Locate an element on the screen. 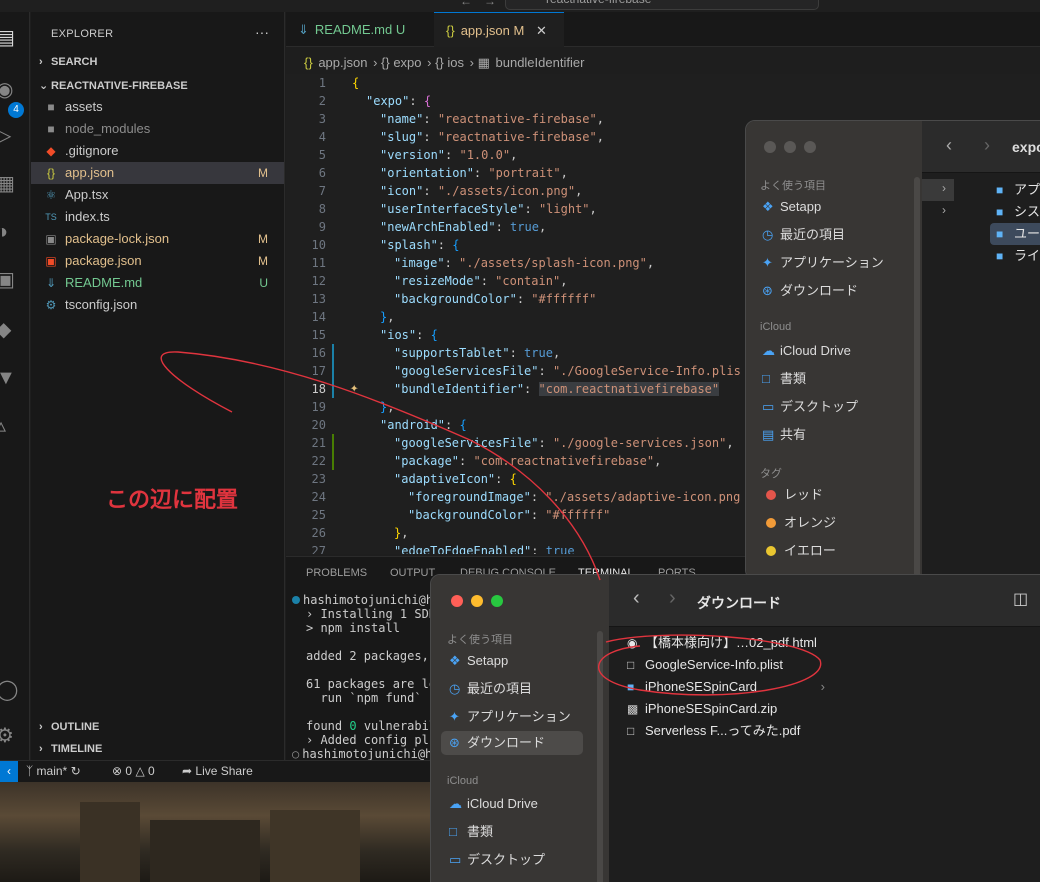 The height and width of the screenshot is (882, 1040). column-item: ■ ライ is located at coordinates (1018, 256).